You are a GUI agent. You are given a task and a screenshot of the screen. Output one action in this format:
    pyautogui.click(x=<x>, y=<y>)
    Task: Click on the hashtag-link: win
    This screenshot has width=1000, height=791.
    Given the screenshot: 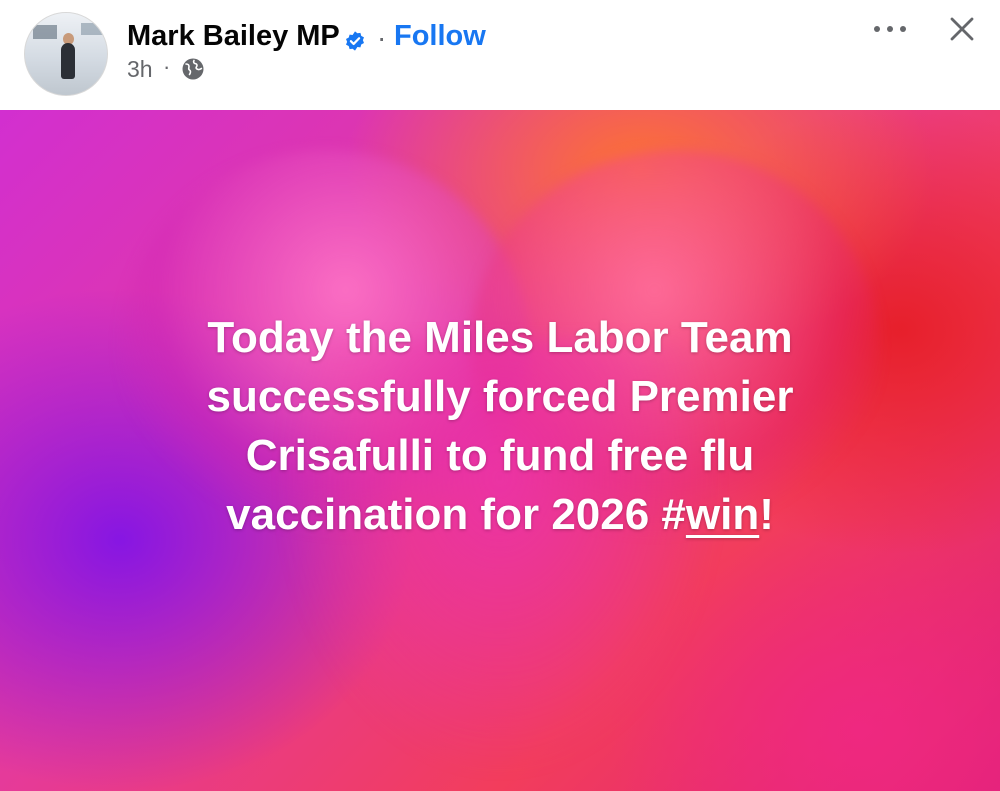 What is the action you would take?
    pyautogui.click(x=722, y=514)
    